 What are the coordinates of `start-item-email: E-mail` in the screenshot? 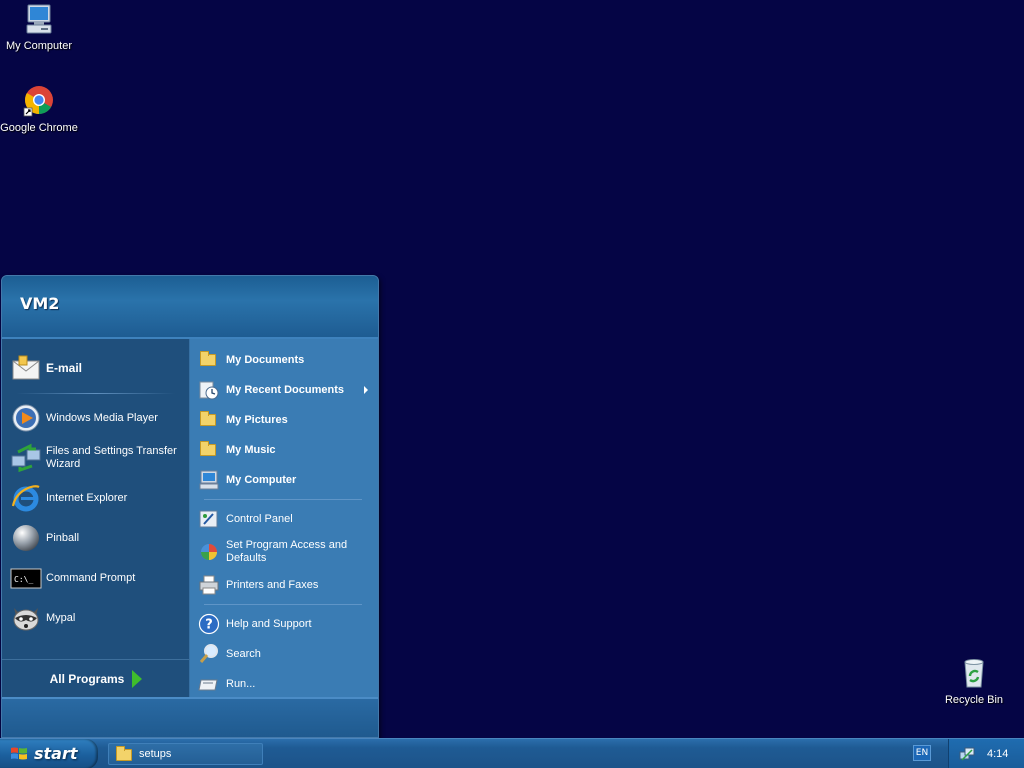 It's located at (95, 368).